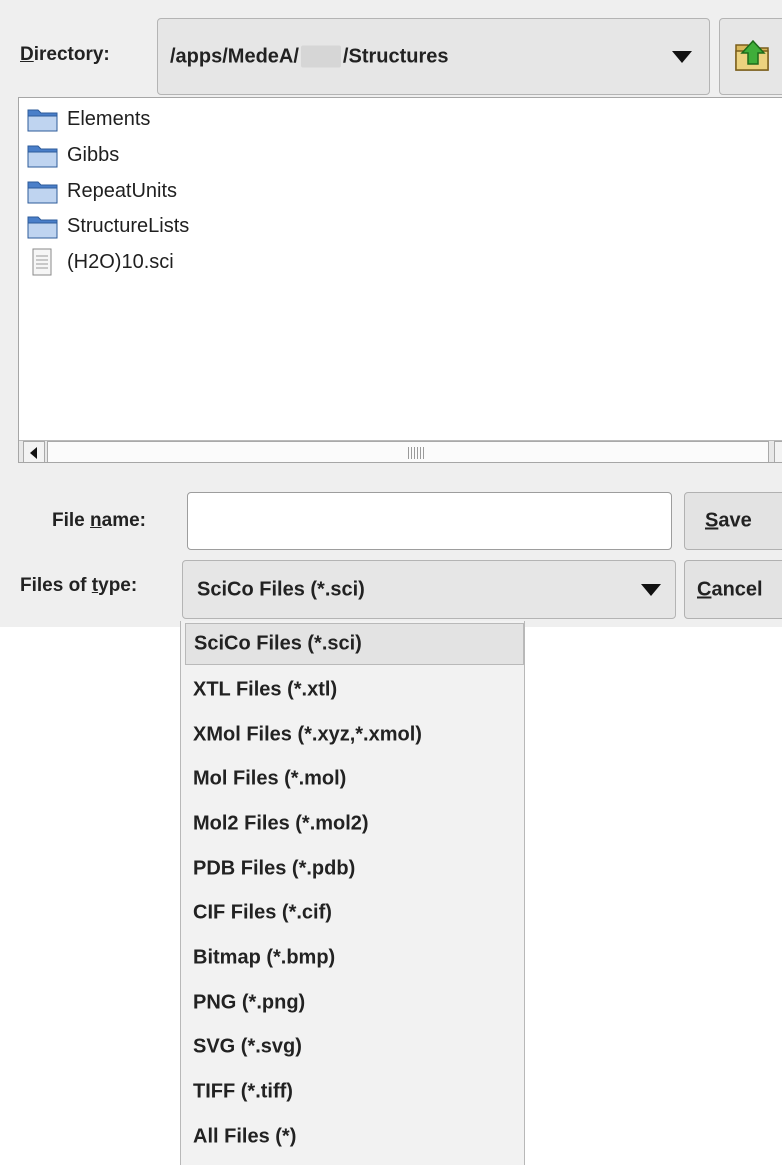  What do you see at coordinates (122, 190) in the screenshot?
I see `file-name: RepeatUnits` at bounding box center [122, 190].